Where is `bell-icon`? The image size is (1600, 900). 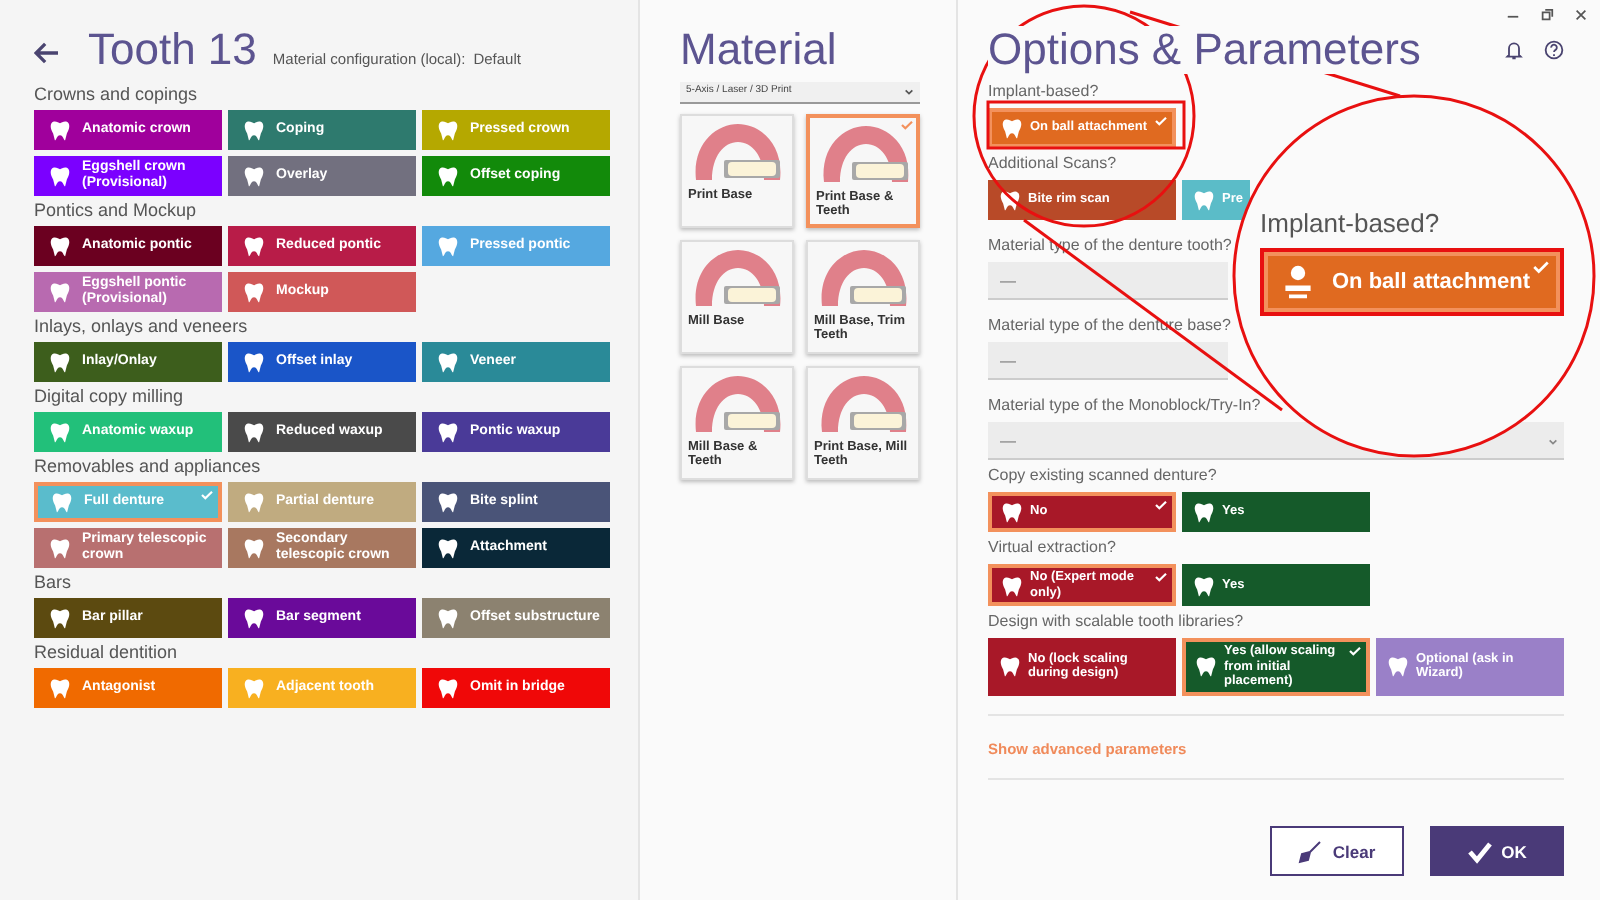
bell-icon is located at coordinates (1514, 50).